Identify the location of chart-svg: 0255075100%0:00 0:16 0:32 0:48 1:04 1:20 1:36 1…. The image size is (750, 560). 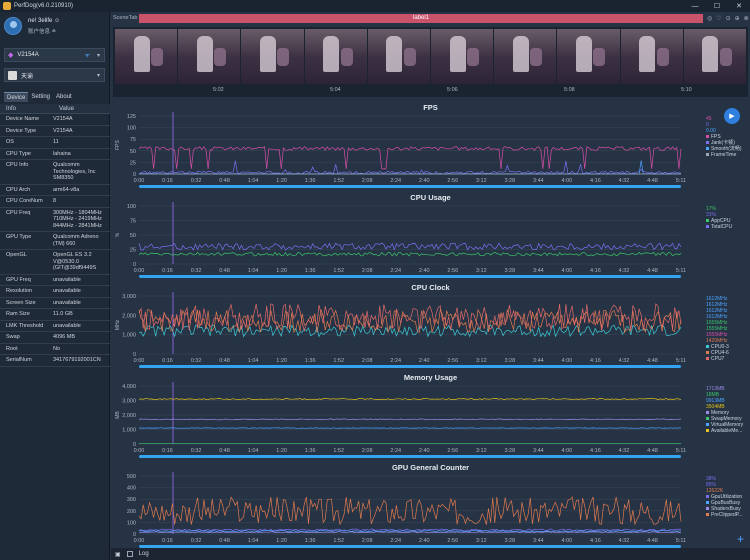
(406, 237).